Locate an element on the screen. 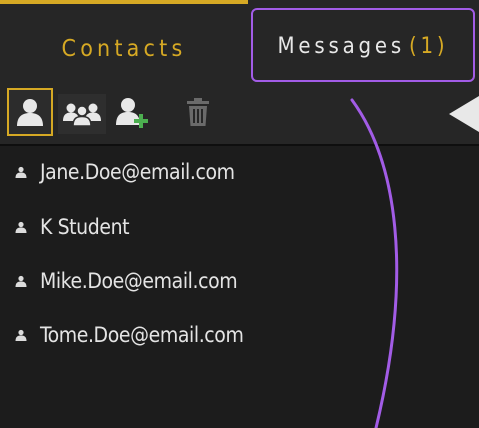 Image resolution: width=479 pixels, height=428 pixels. add-contact-button is located at coordinates (132, 112).